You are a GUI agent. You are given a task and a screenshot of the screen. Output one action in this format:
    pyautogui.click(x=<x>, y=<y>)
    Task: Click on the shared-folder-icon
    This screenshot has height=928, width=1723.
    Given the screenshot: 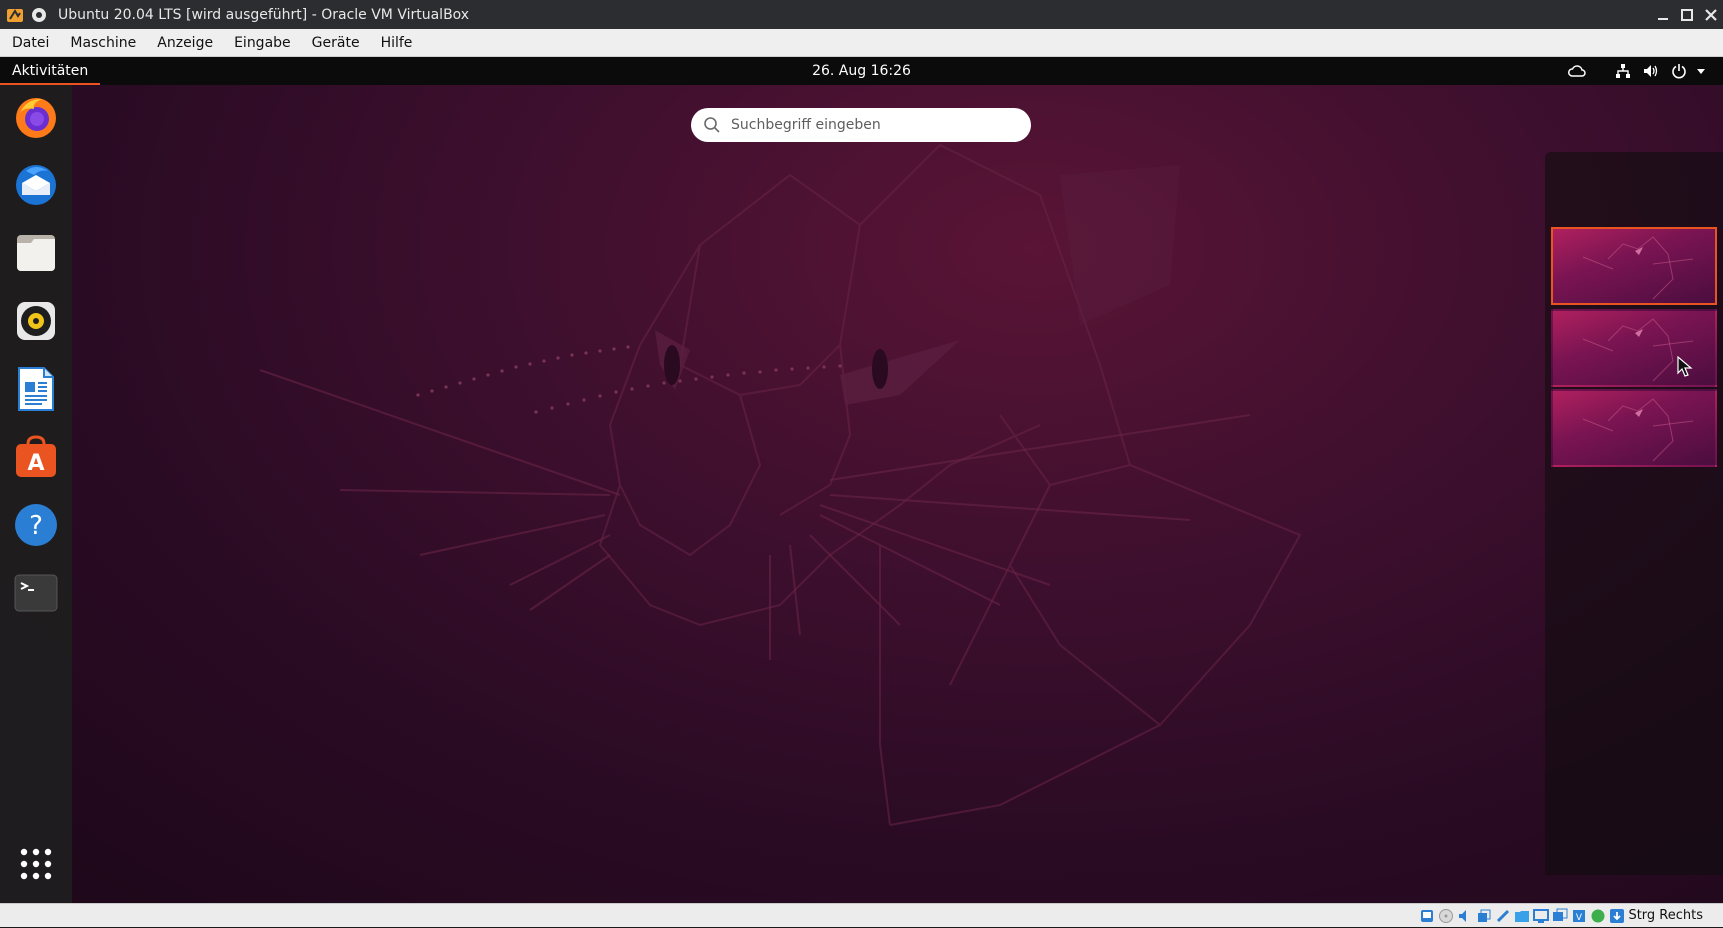 What is the action you would take?
    pyautogui.click(x=1522, y=916)
    